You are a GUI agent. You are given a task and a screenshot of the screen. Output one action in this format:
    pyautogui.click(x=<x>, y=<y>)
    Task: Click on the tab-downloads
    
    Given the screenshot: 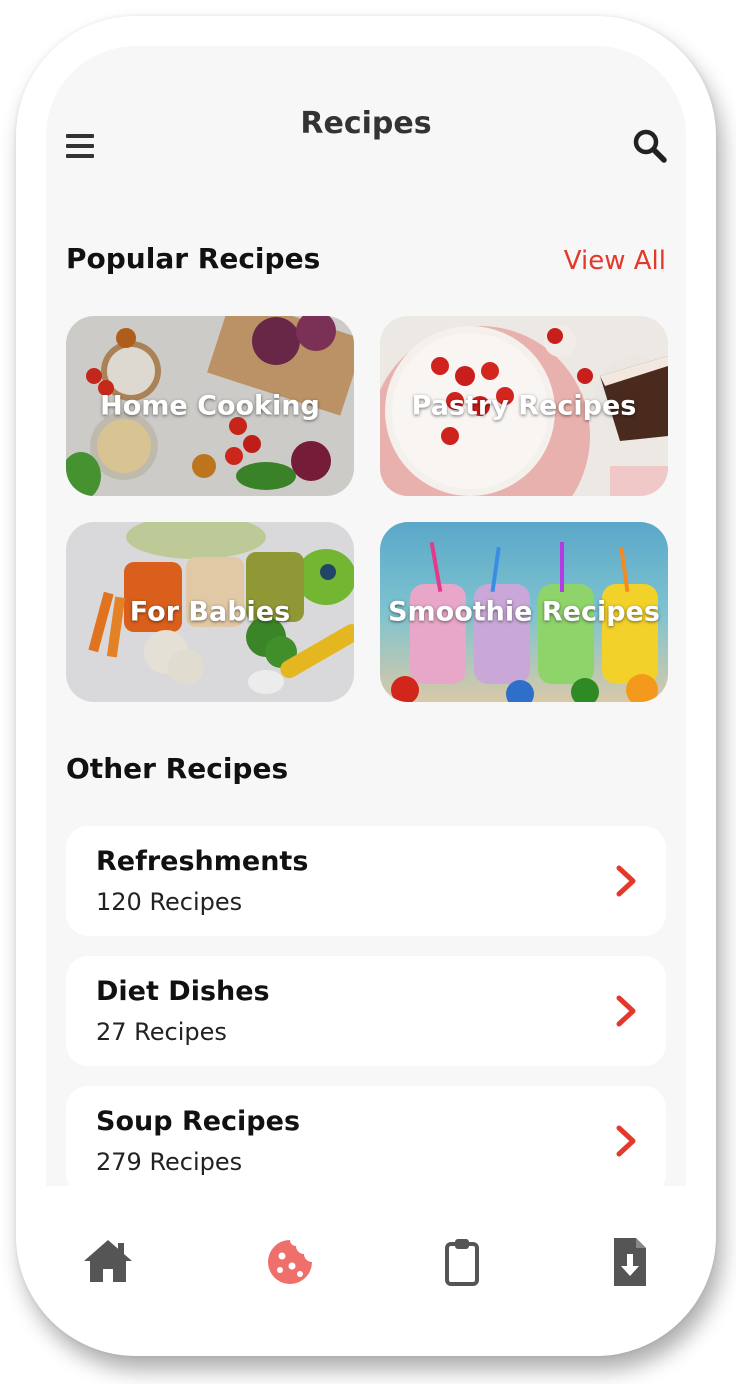 What is the action you would take?
    pyautogui.click(x=630, y=1262)
    